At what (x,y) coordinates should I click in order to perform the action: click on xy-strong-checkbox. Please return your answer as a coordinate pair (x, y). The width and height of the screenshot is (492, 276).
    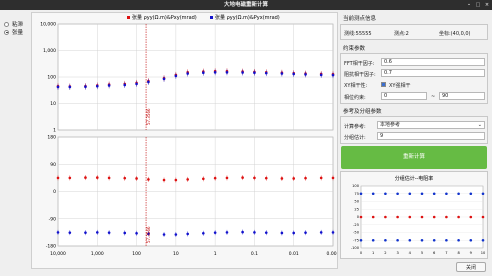
    Looking at the image, I should click on (383, 84).